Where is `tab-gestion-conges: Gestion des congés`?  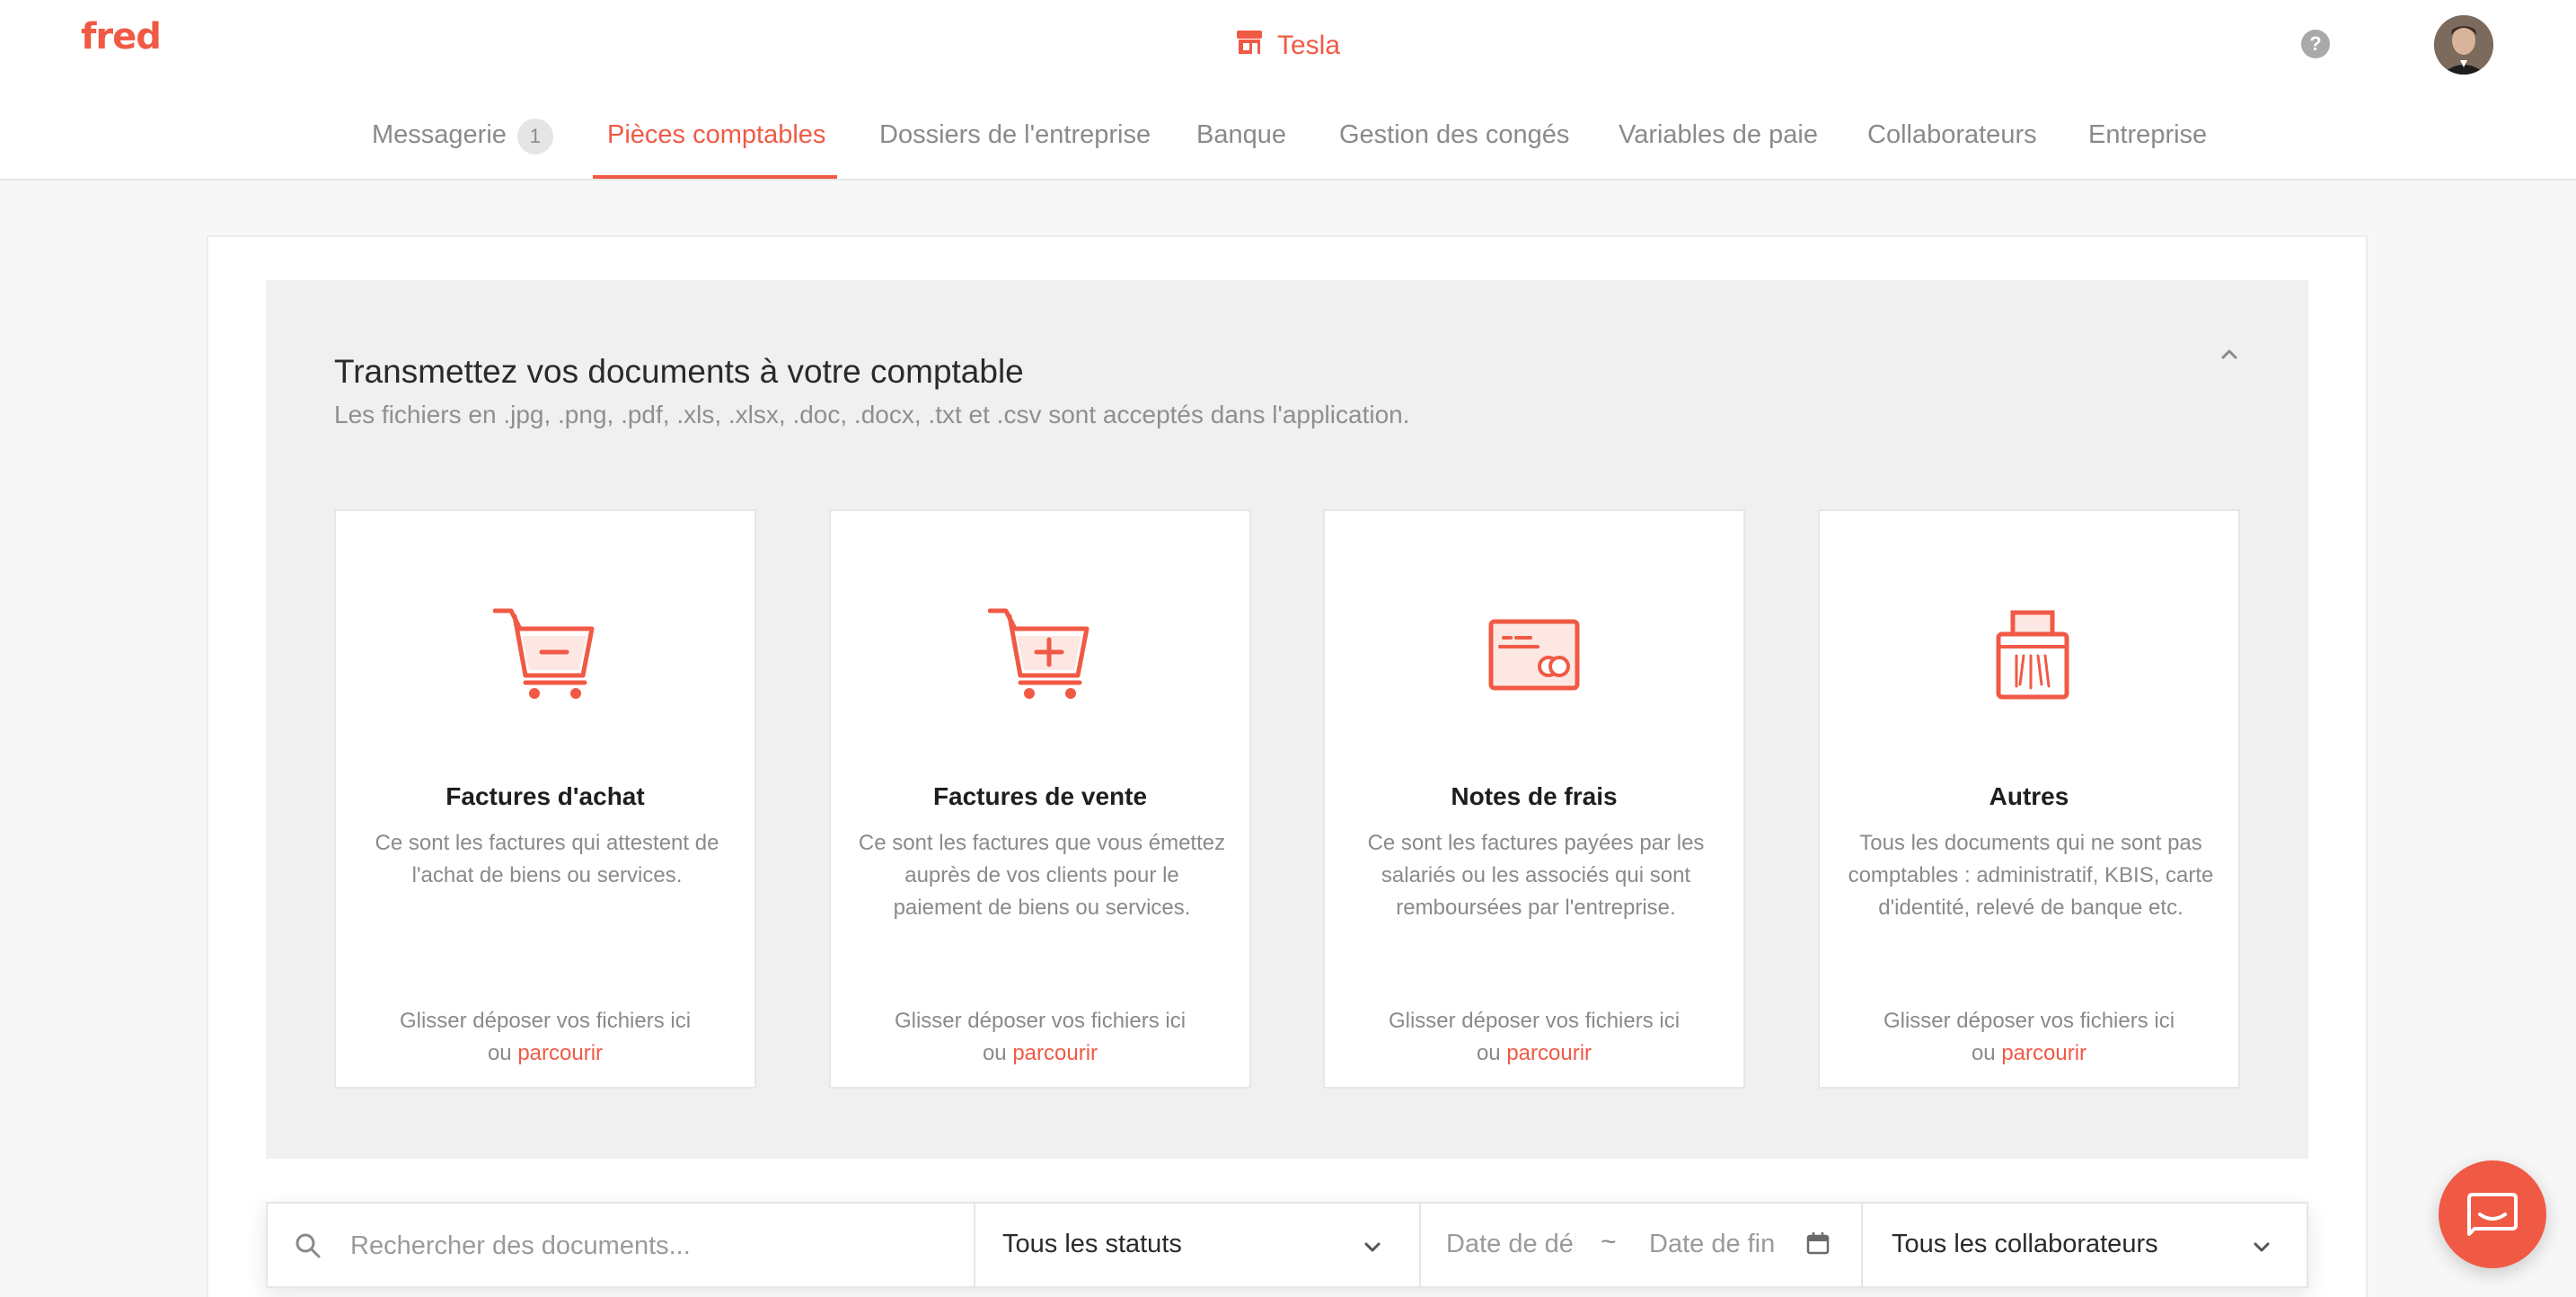 tab-gestion-conges: Gestion des congés is located at coordinates (1454, 144).